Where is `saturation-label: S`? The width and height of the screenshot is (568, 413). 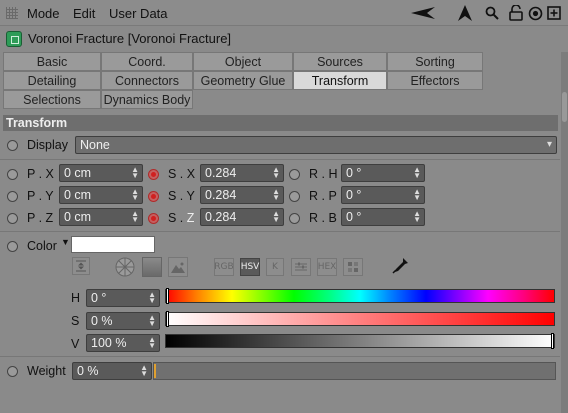
saturation-label: S is located at coordinates (75, 321).